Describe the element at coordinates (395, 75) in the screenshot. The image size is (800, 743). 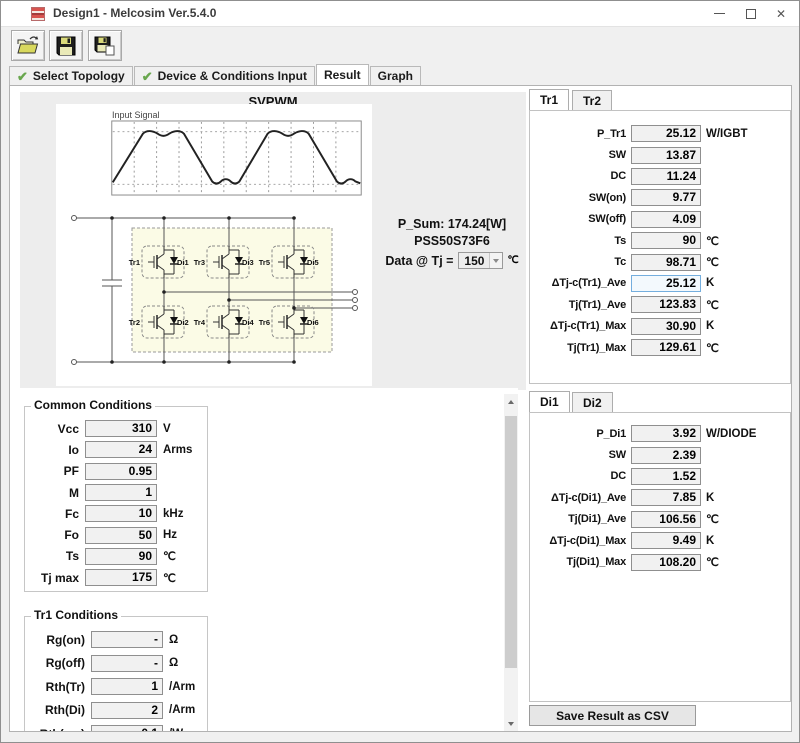
I see `tab-graph: Graph` at that location.